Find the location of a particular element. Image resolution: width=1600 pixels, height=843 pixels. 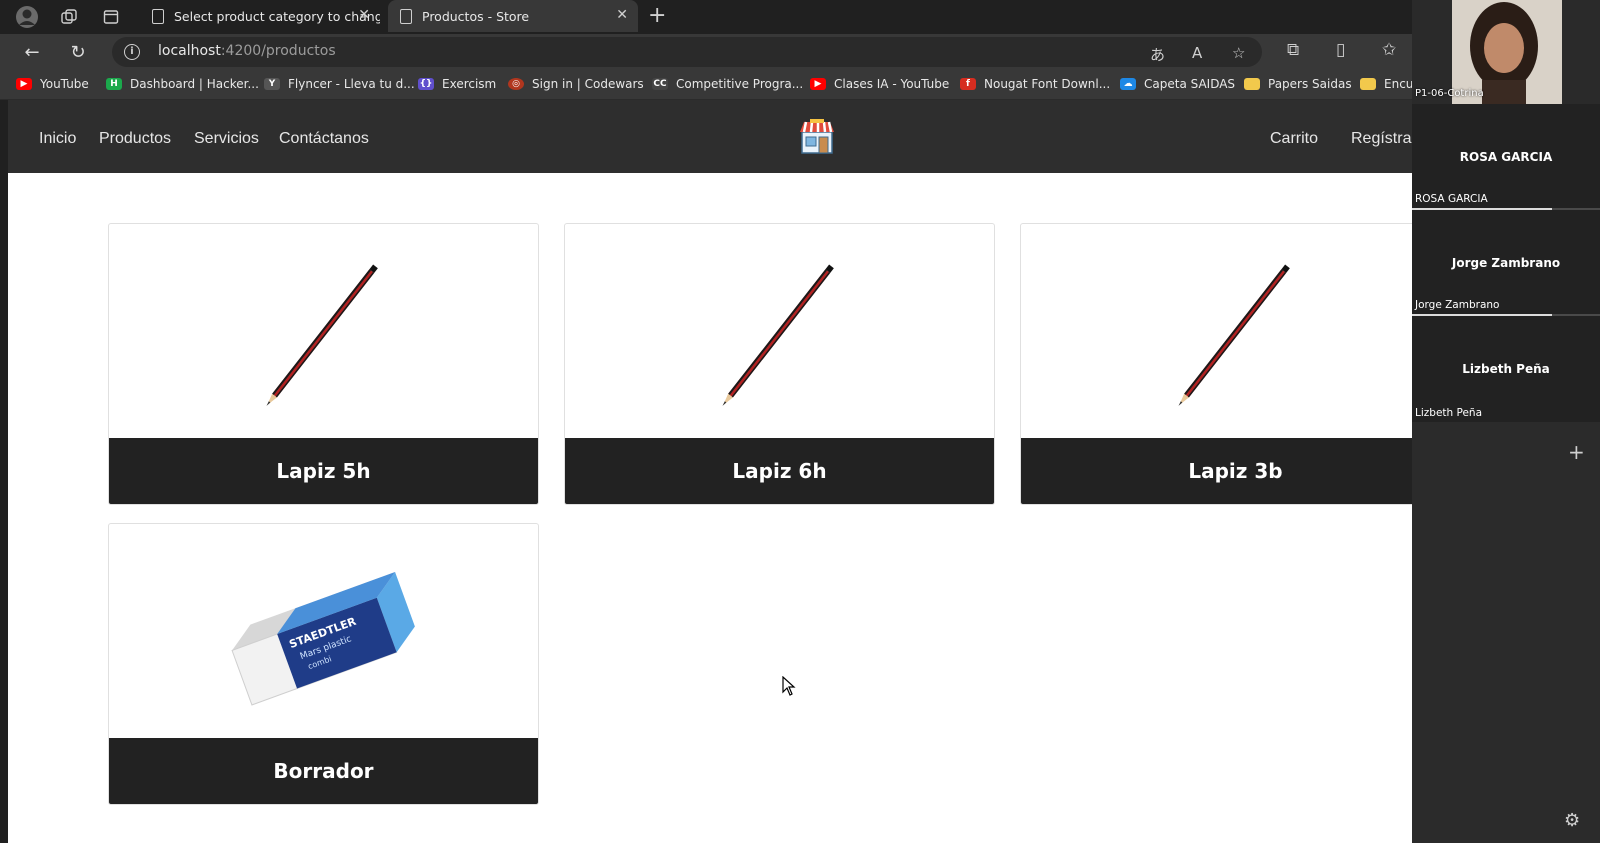

product-footer: Lapiz 3b is located at coordinates (1235, 471).